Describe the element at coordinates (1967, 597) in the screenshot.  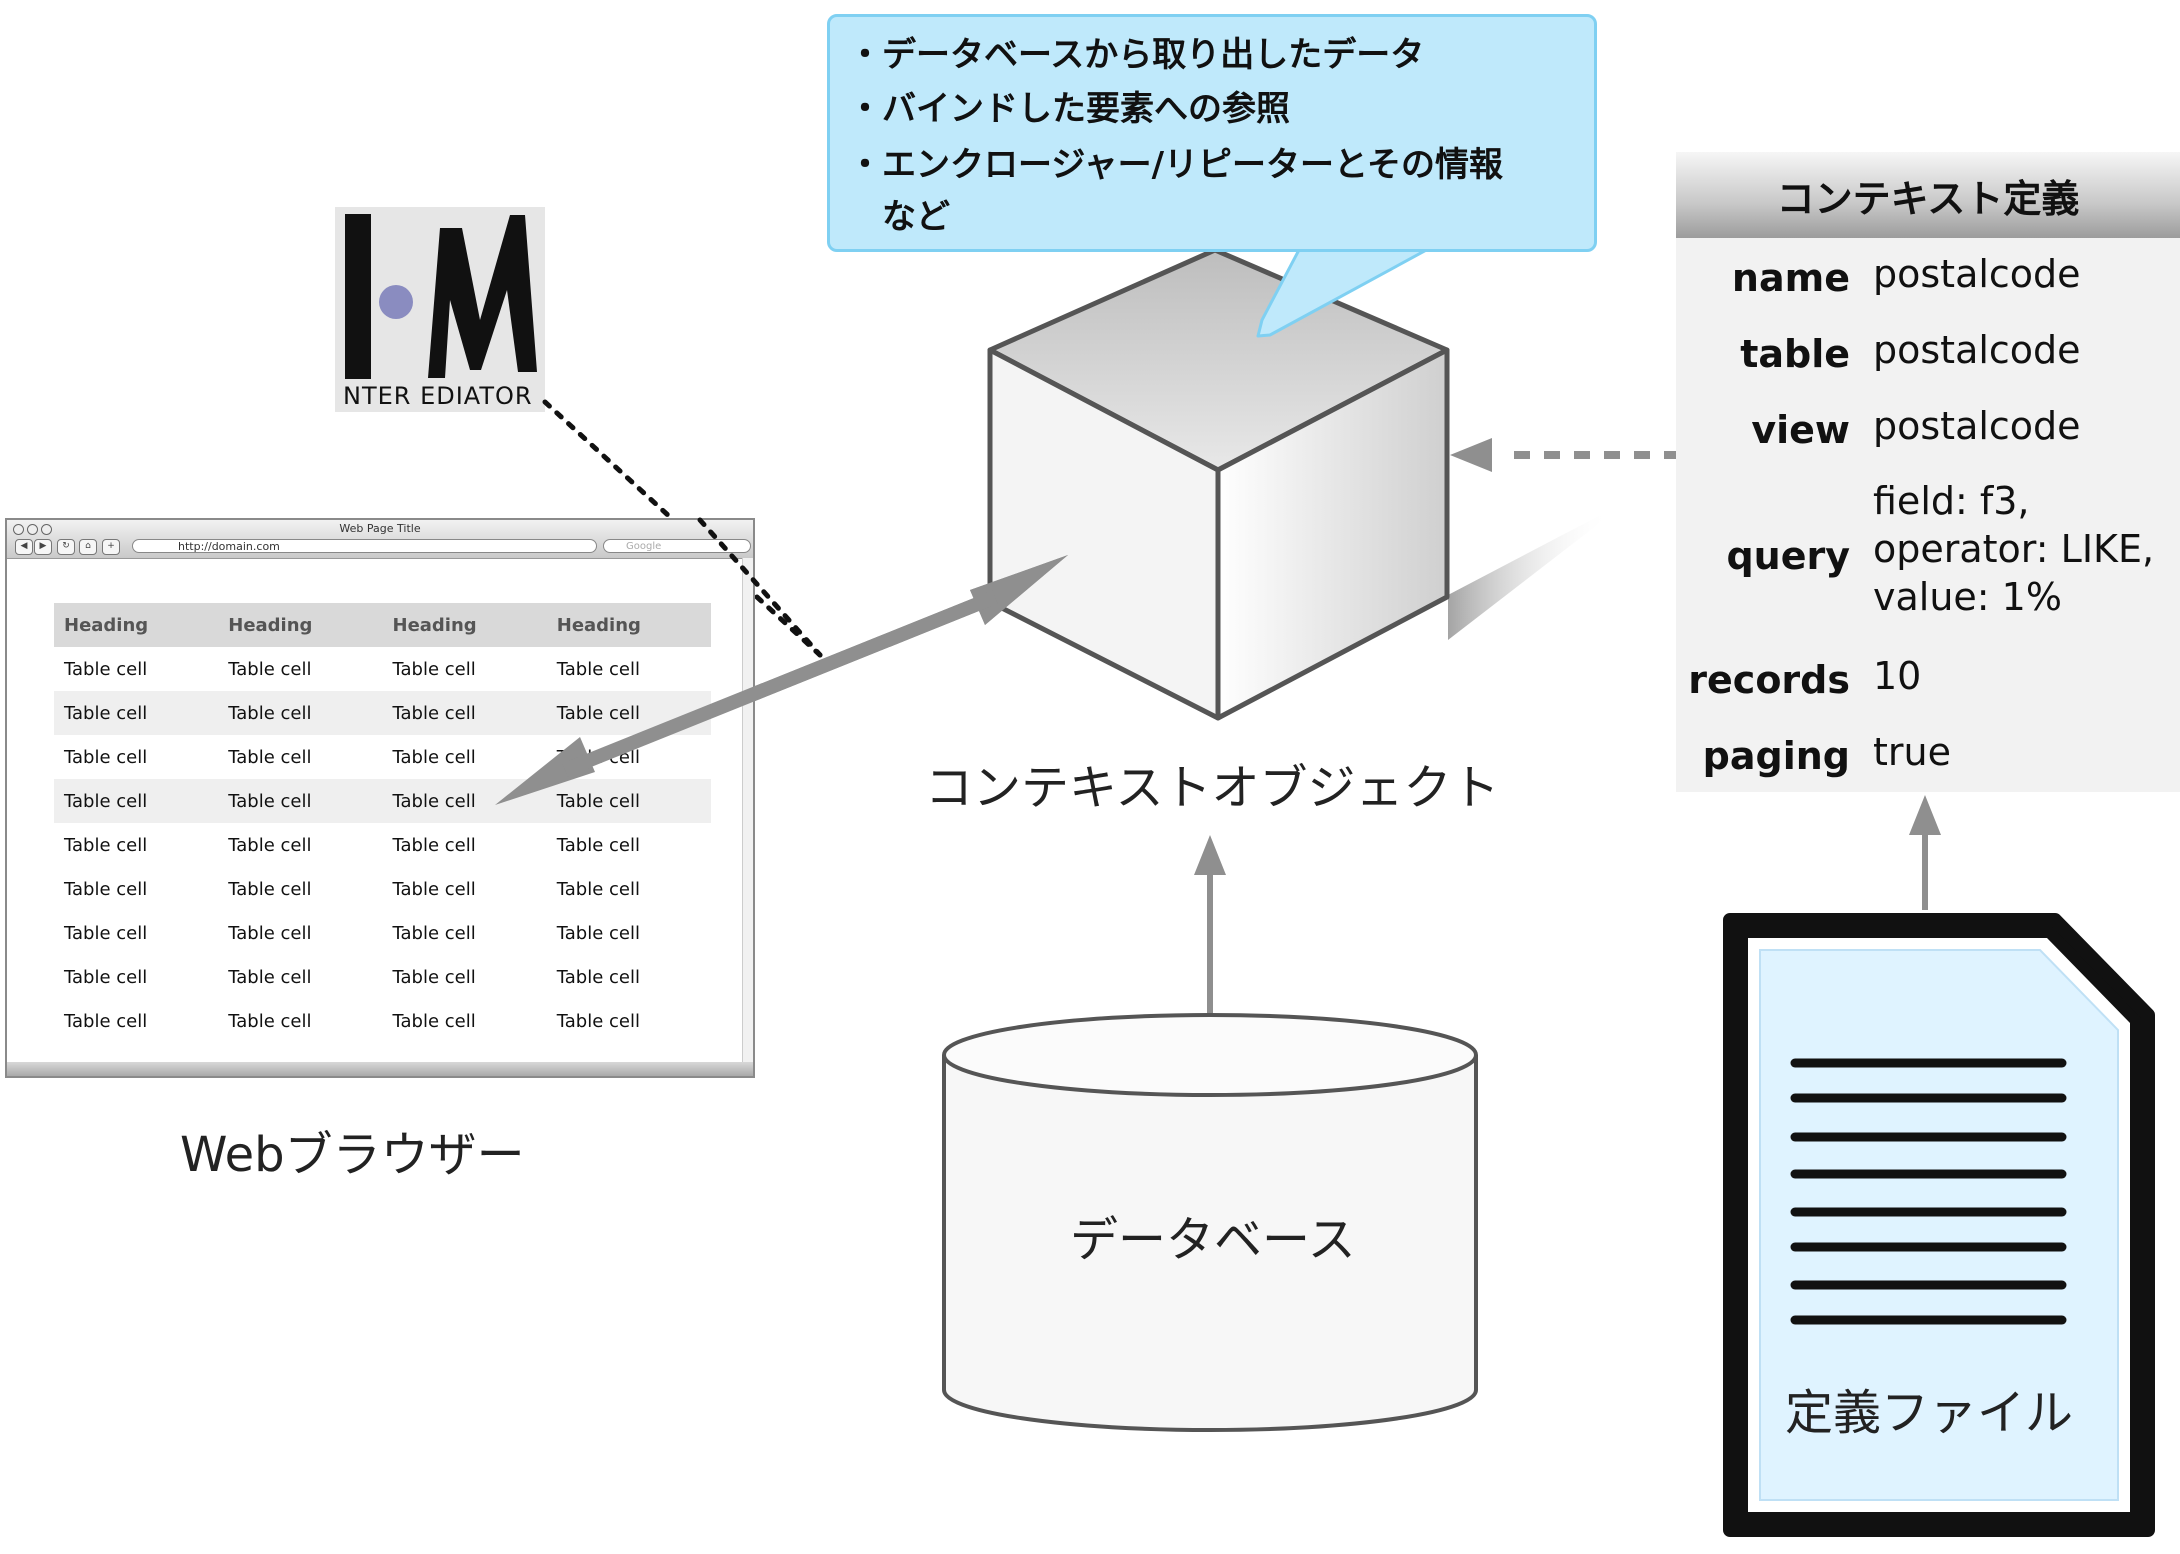
I see `definition-value: value: 1%` at that location.